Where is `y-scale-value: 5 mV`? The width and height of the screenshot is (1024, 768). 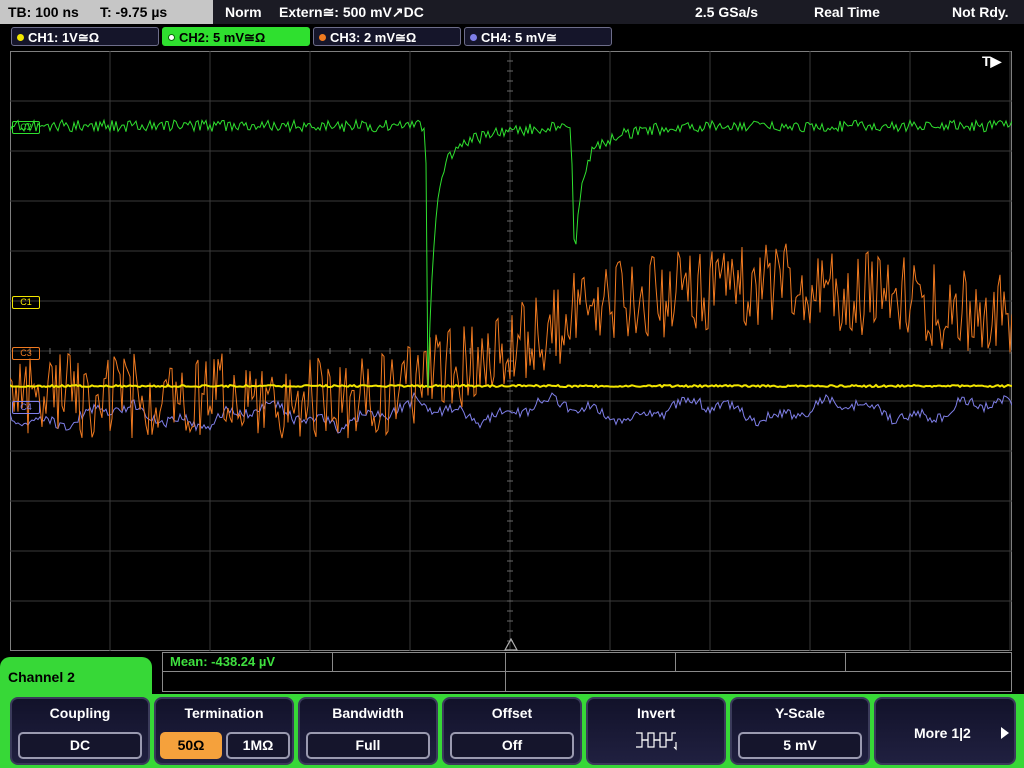 y-scale-value: 5 mV is located at coordinates (800, 745).